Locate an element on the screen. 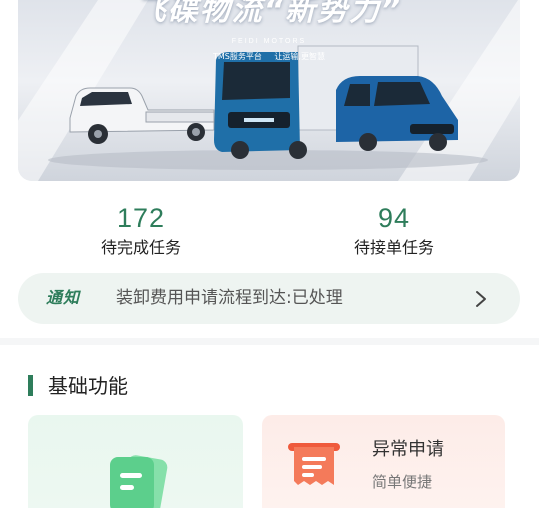 The image size is (539, 508). receipt-icon is located at coordinates (314, 464).